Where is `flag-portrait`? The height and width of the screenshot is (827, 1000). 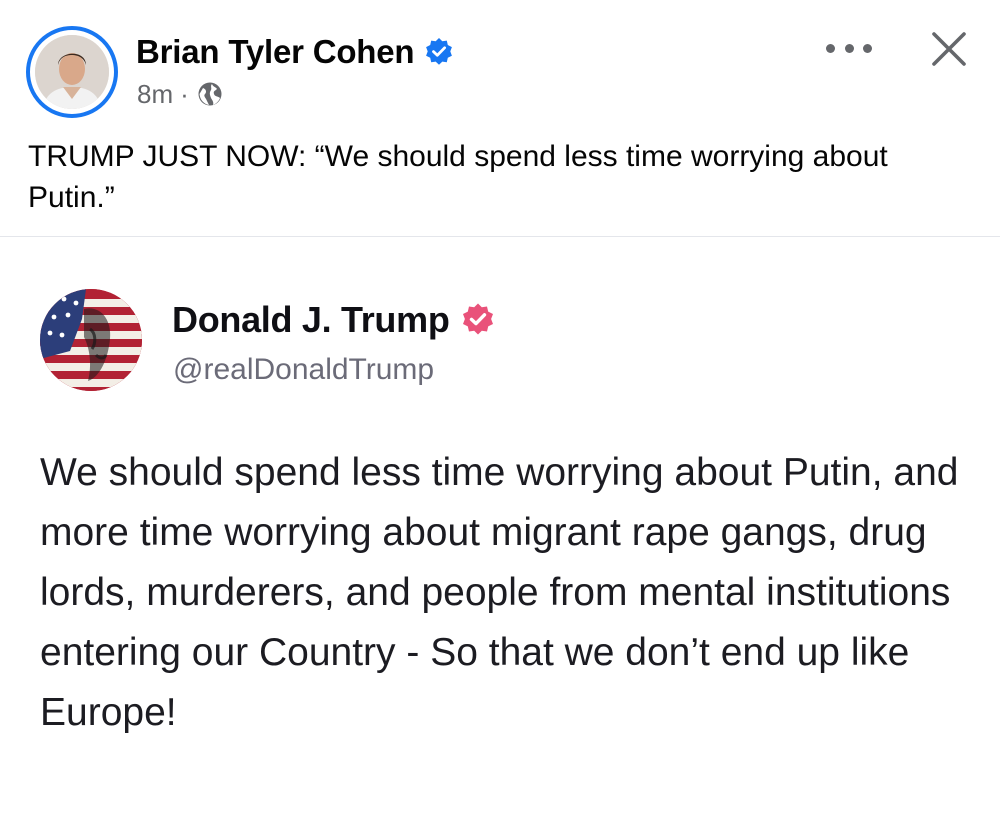 flag-portrait is located at coordinates (91, 340).